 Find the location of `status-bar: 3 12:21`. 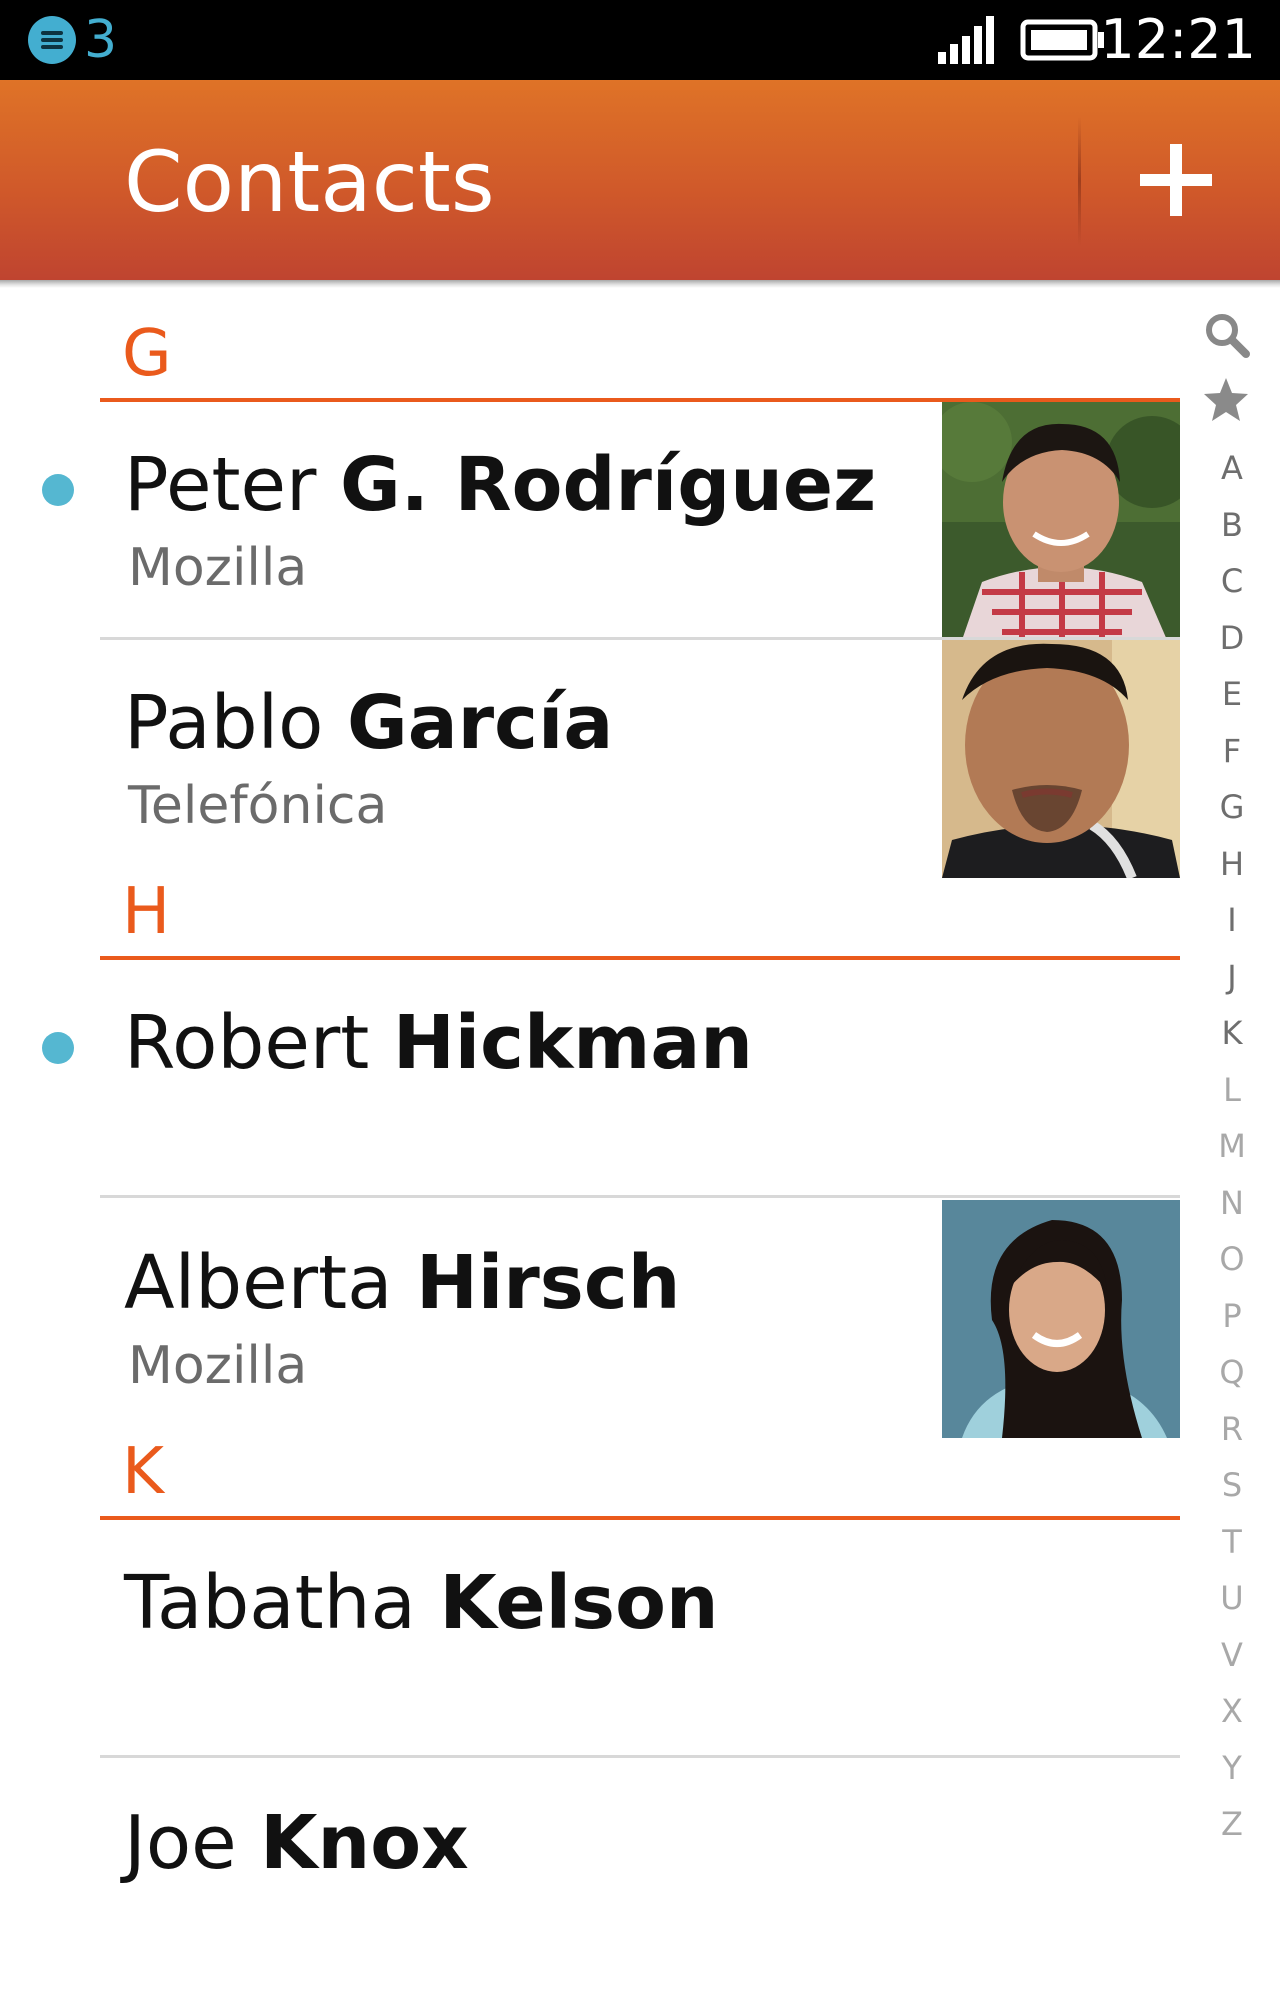

status-bar: 3 12:21 is located at coordinates (640, 40).